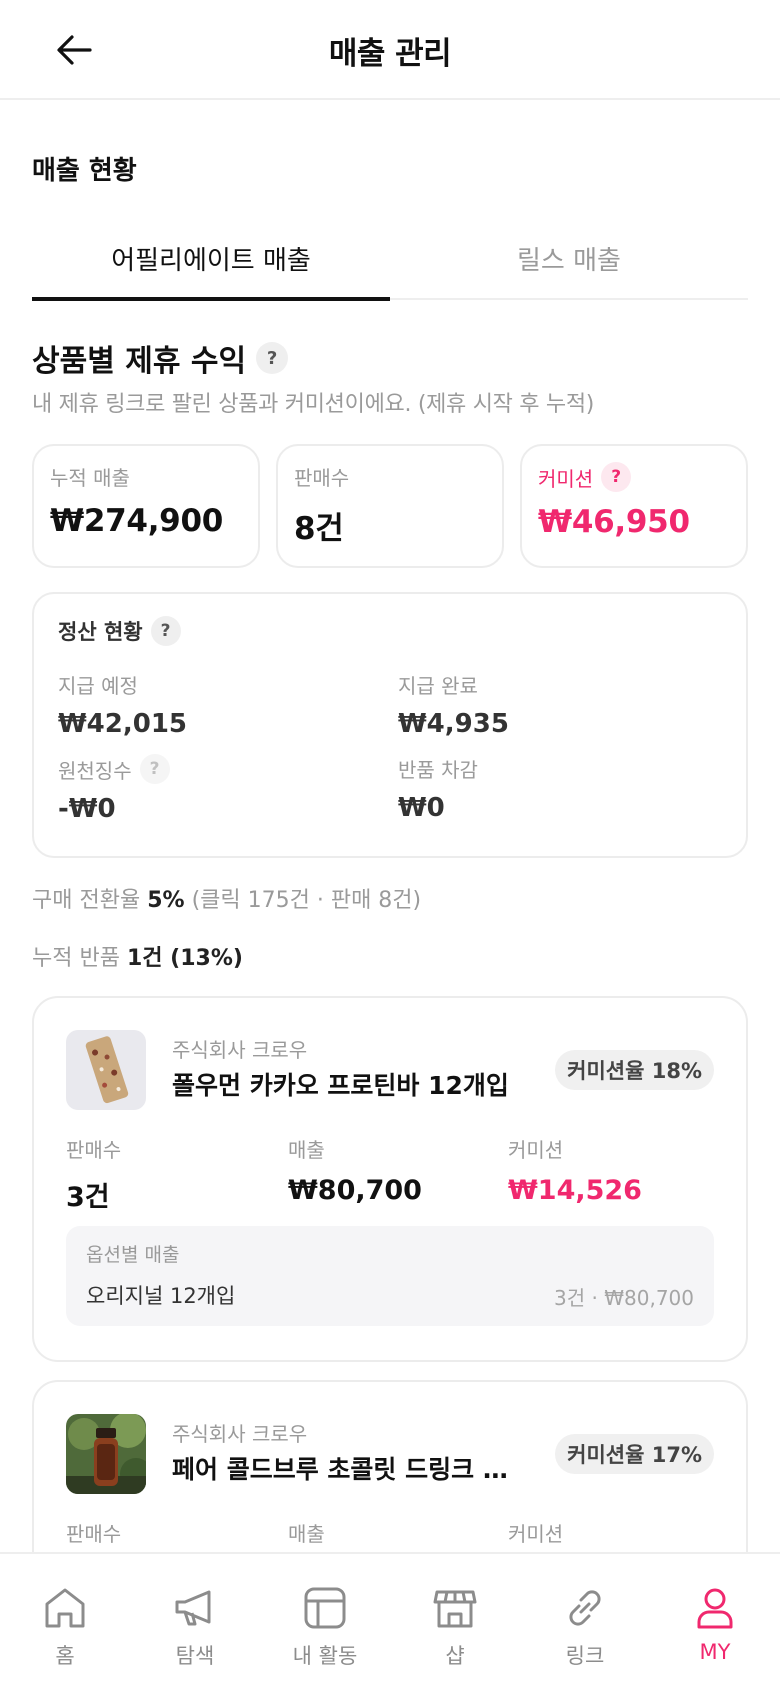 The height and width of the screenshot is (1688, 780). I want to click on product-commission: 커미션 ₩14,526, so click(575, 1170).